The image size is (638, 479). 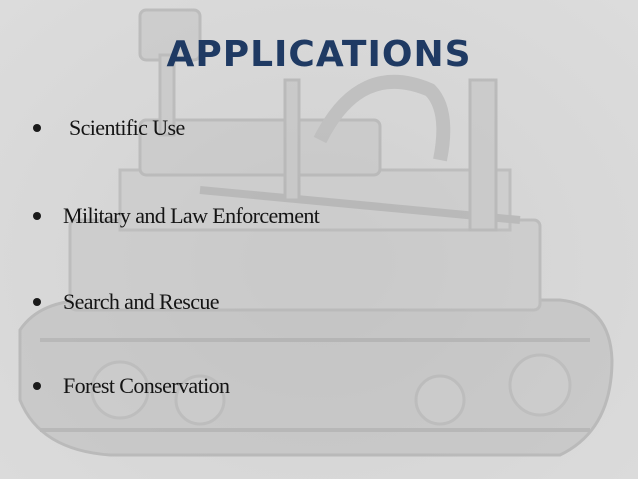 What do you see at coordinates (141, 301) in the screenshot?
I see `bullet-label: Search and Rescue` at bounding box center [141, 301].